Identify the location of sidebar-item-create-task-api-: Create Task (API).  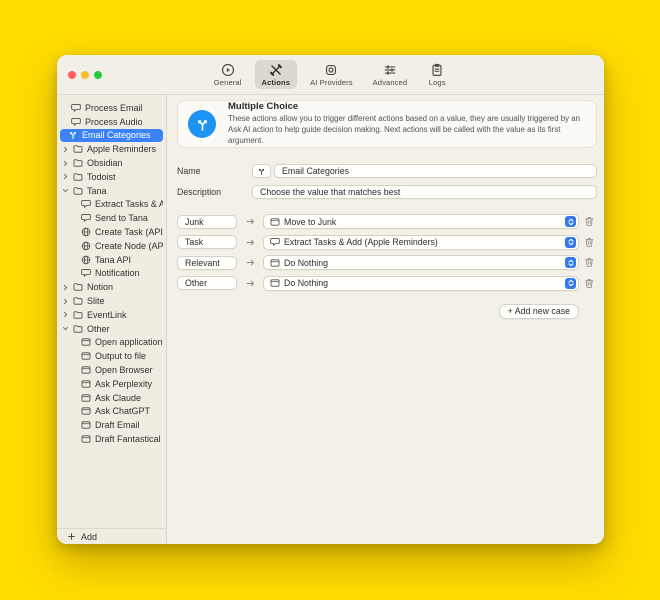
(111, 232).